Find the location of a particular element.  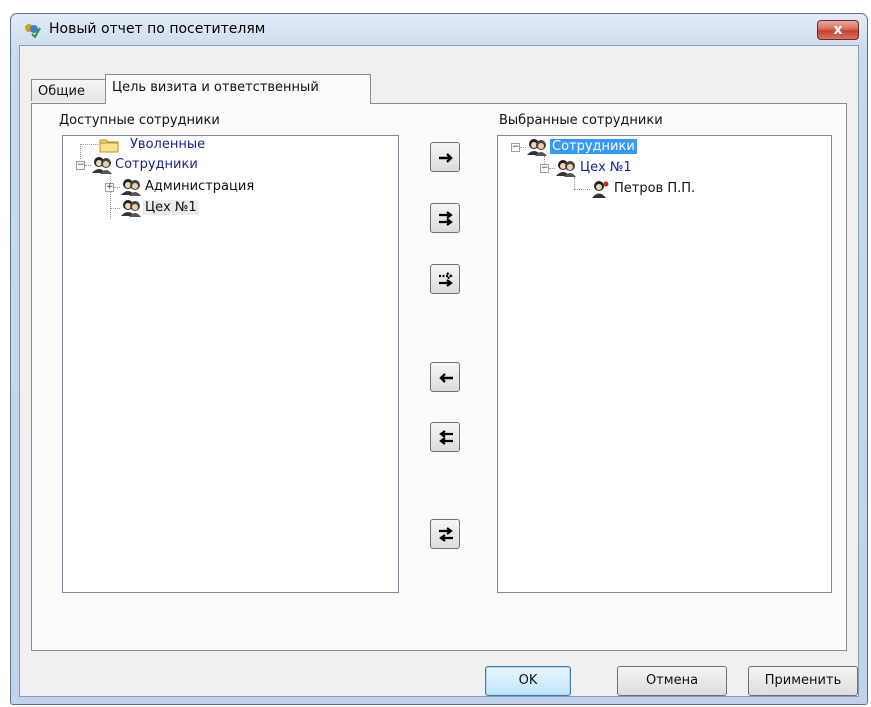

selected-label: Выбранные сотрудники is located at coordinates (581, 120).